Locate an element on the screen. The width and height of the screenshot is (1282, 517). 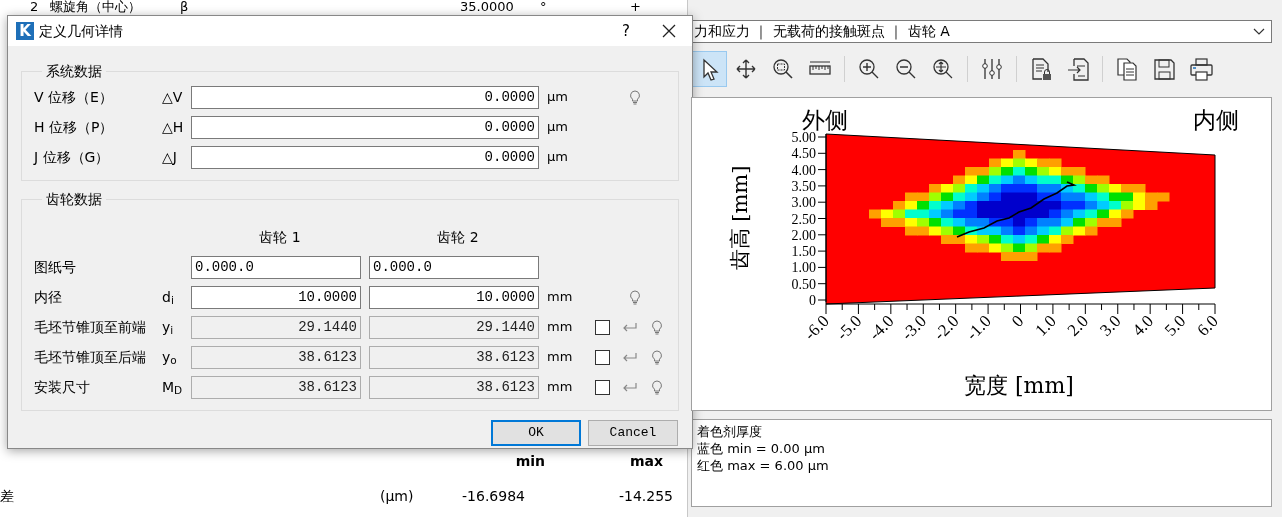
save-icon is located at coordinates (1164, 69).